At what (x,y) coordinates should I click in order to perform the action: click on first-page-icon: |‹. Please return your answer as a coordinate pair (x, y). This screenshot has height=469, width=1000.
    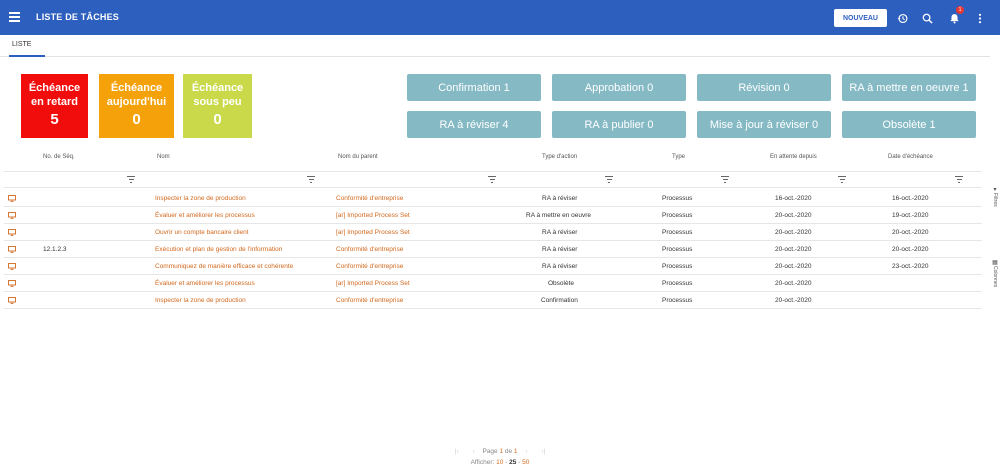
    Looking at the image, I should click on (457, 451).